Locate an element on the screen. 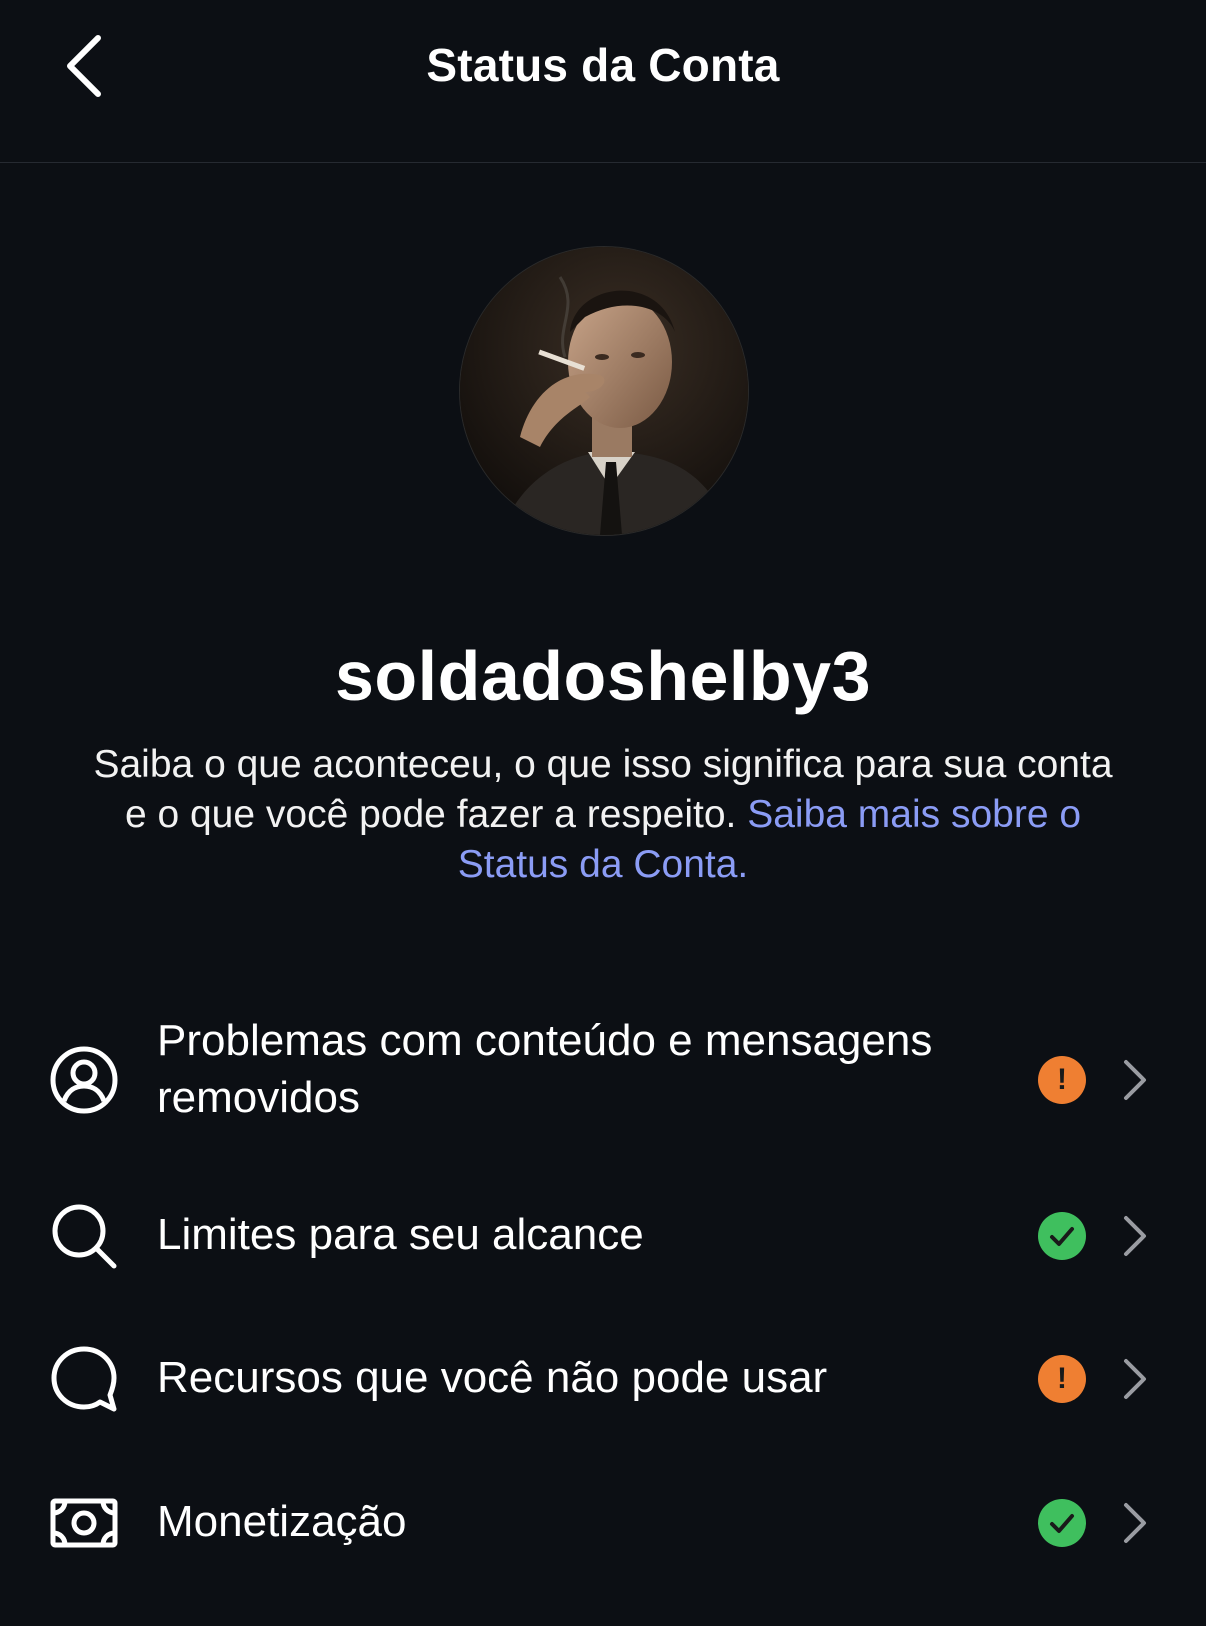 This screenshot has height=1626, width=1206. list-item-reach-limits: Limites para seu alcance is located at coordinates (603, 1236).